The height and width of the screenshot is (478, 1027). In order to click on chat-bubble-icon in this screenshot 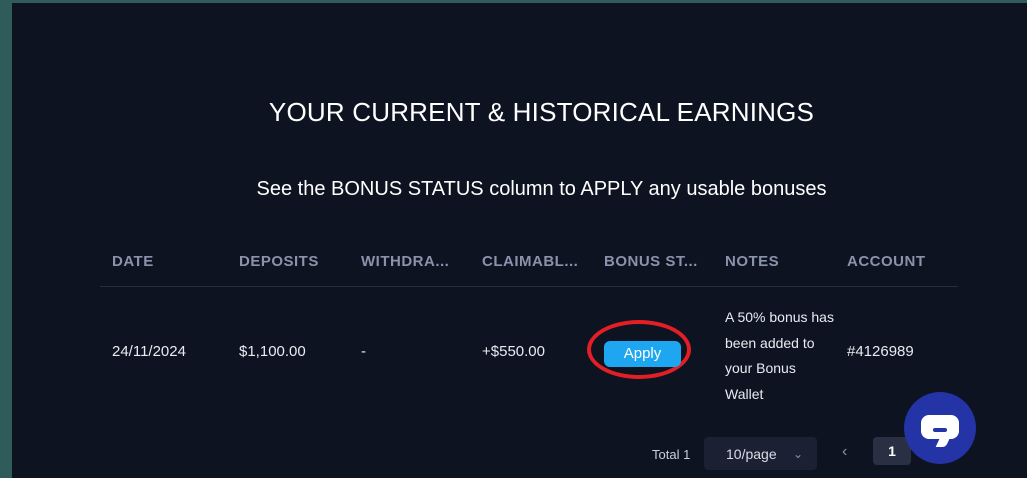, I will do `click(940, 427)`.